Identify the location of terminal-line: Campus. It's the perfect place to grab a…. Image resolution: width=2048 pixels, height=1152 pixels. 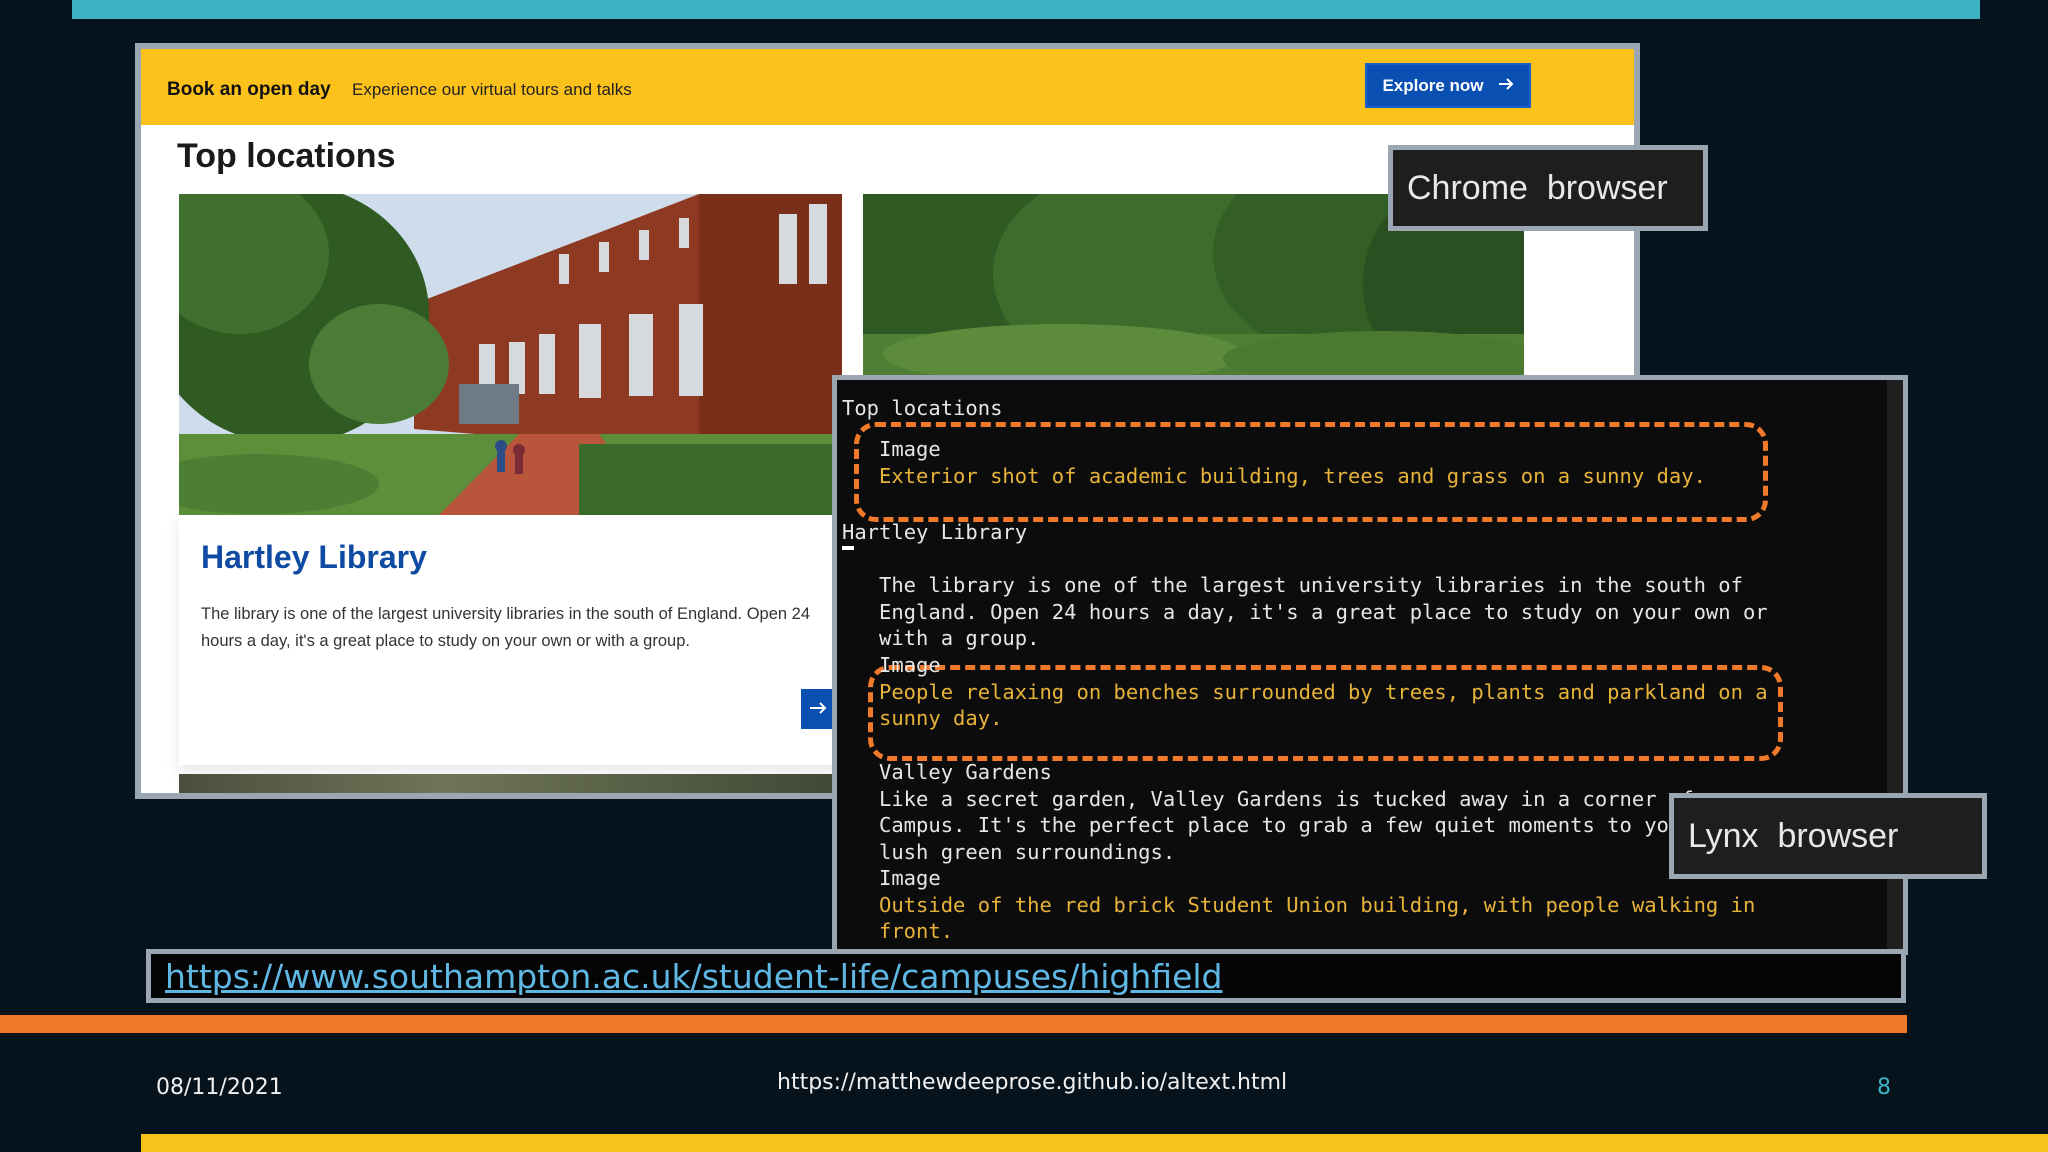
(1311, 825).